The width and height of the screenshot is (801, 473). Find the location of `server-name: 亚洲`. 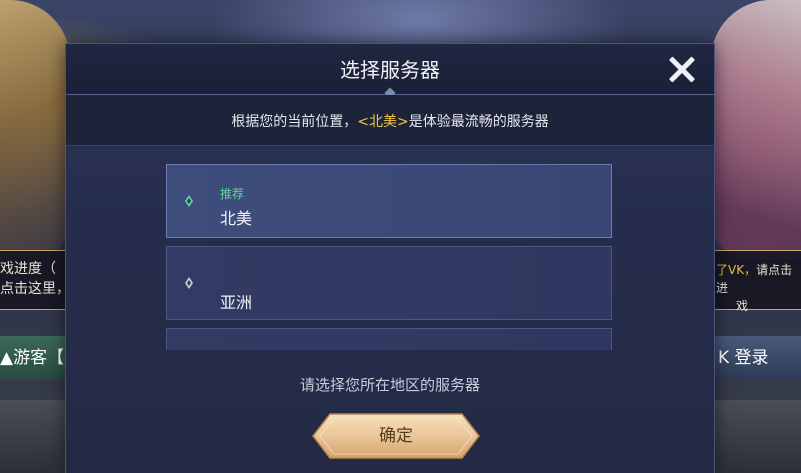

server-name: 亚洲 is located at coordinates (236, 302).